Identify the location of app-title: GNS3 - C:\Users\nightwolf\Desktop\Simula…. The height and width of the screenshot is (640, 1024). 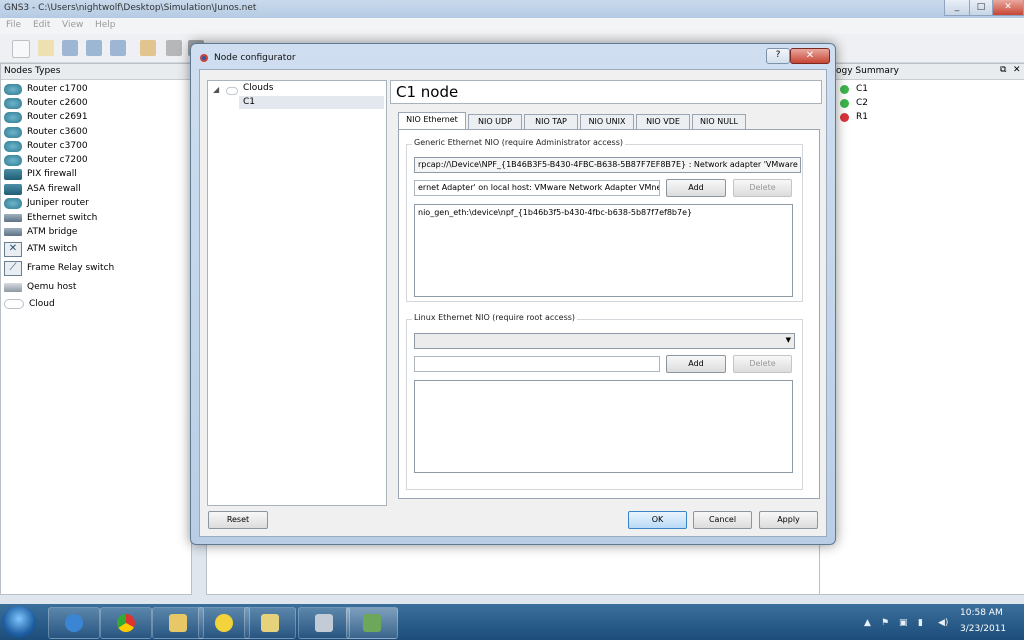
(130, 8).